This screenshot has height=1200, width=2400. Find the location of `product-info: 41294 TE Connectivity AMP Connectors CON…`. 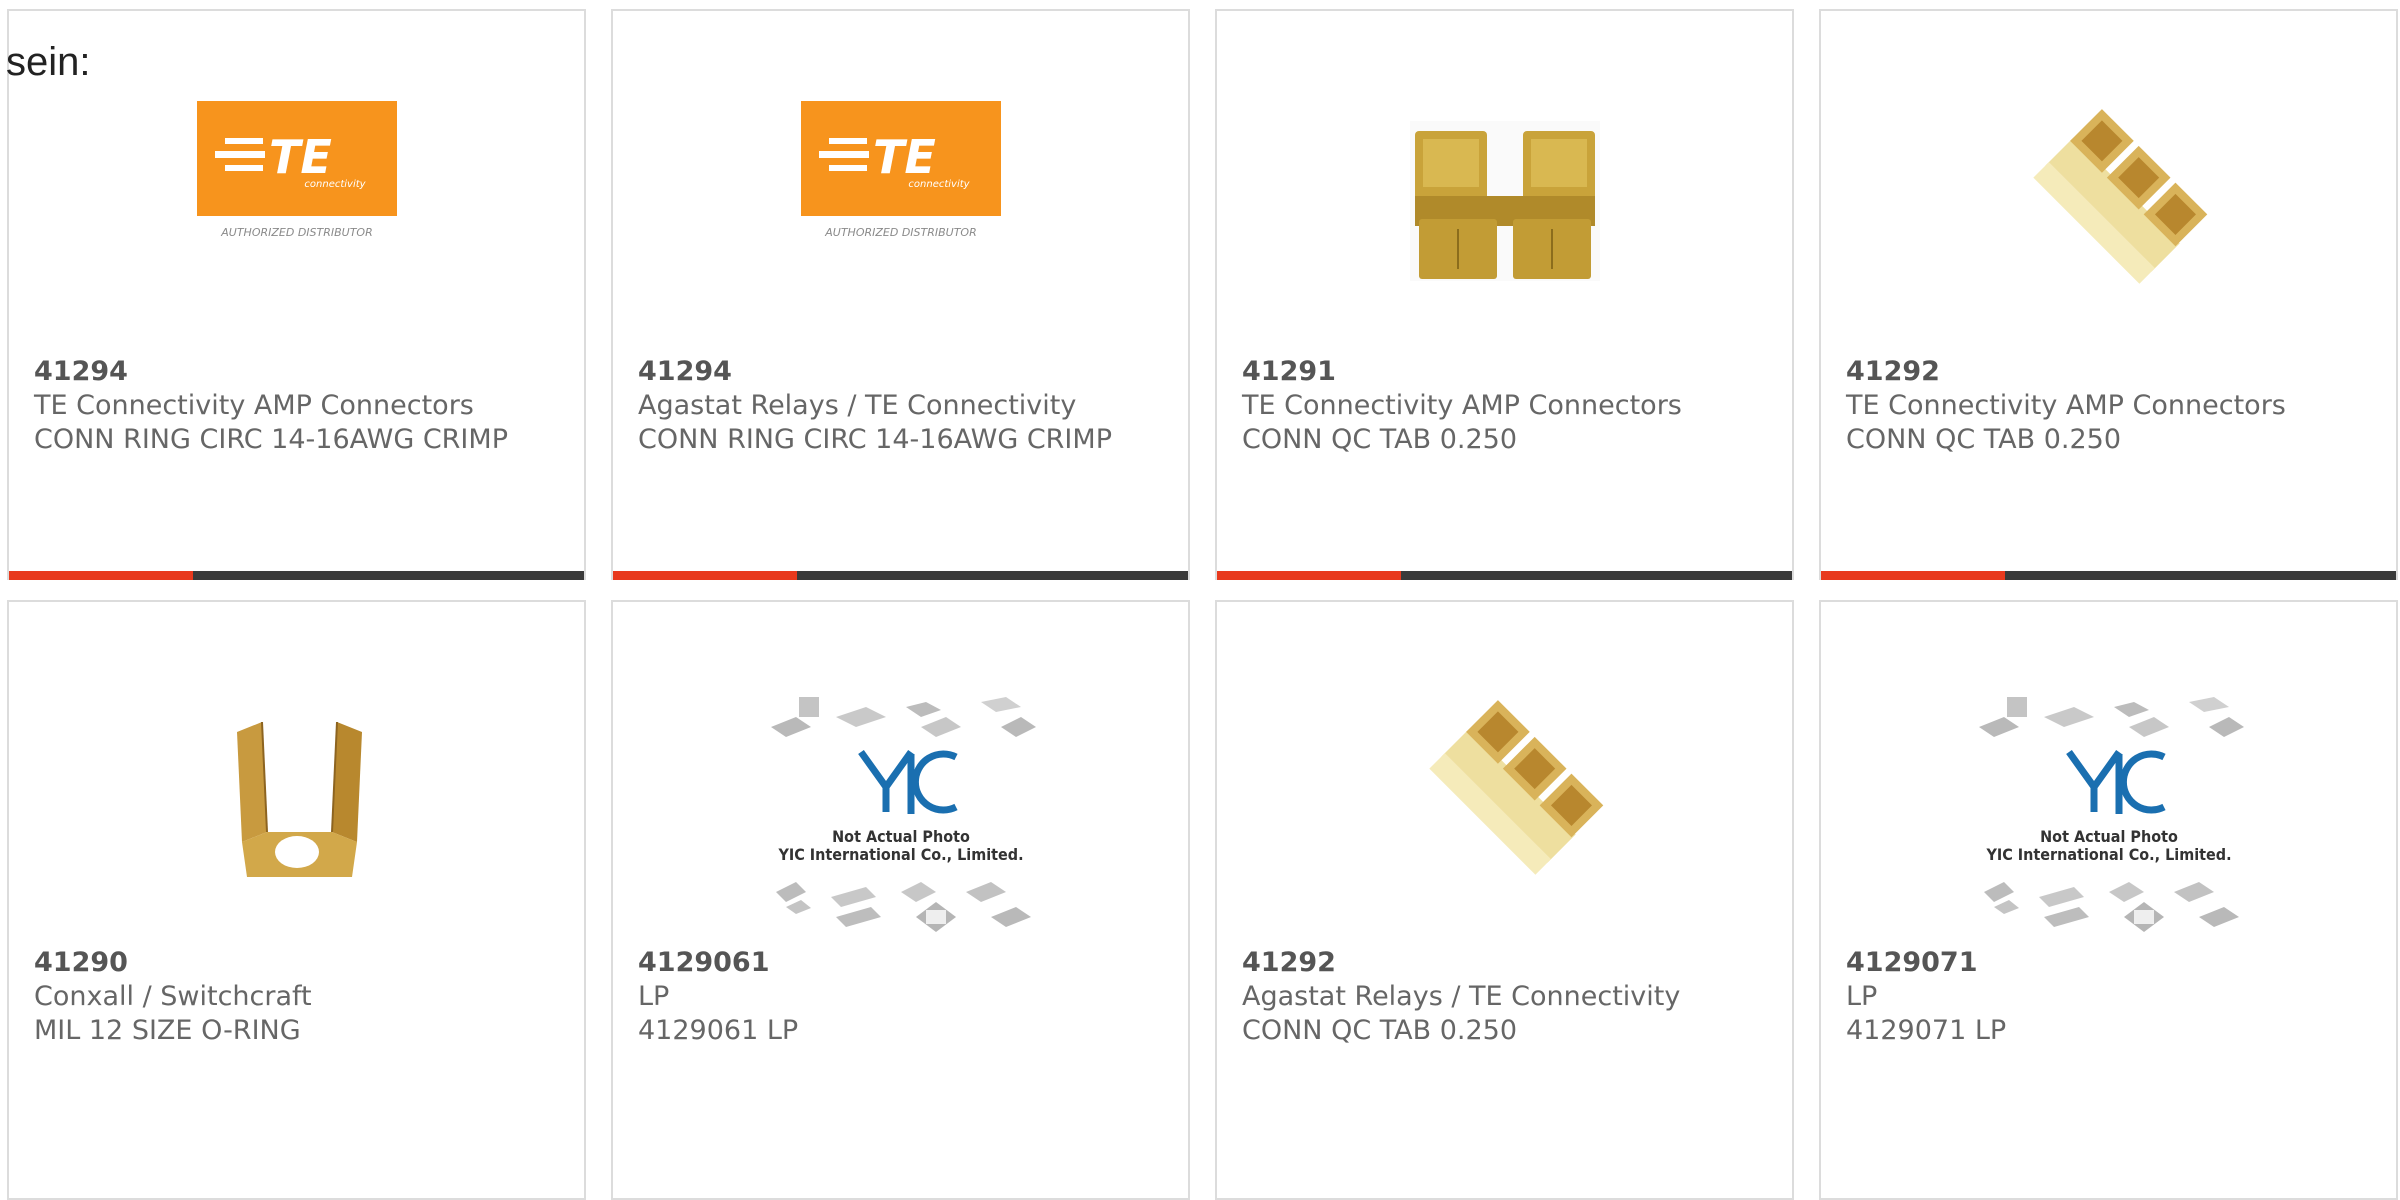

product-info: 41294 TE Connectivity AMP Connectors CON… is located at coordinates (299, 406).